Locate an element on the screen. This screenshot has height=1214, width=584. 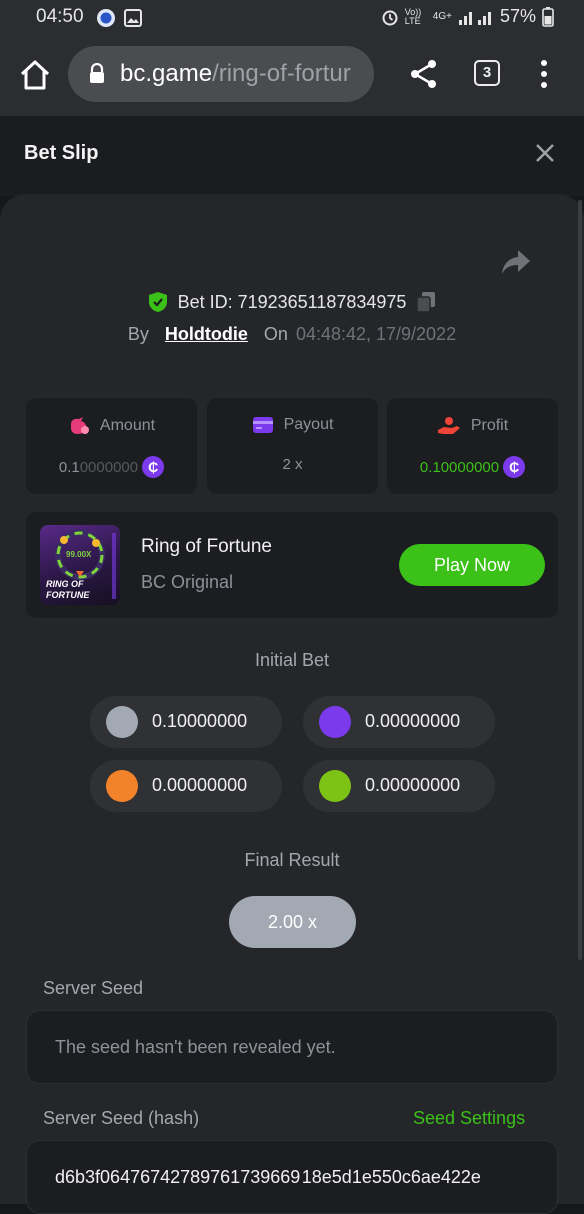
server-seed-label: Server Seed is located at coordinates (93, 988).